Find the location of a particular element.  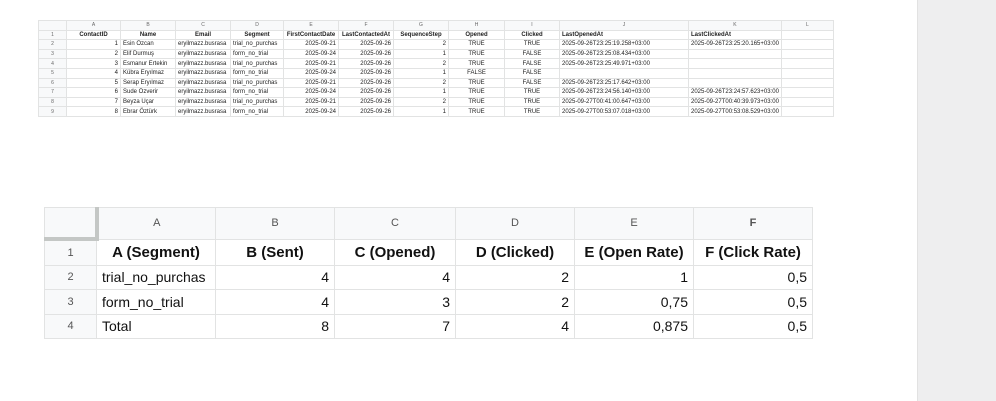

cell: Elif Durmuş is located at coordinates (148, 54).